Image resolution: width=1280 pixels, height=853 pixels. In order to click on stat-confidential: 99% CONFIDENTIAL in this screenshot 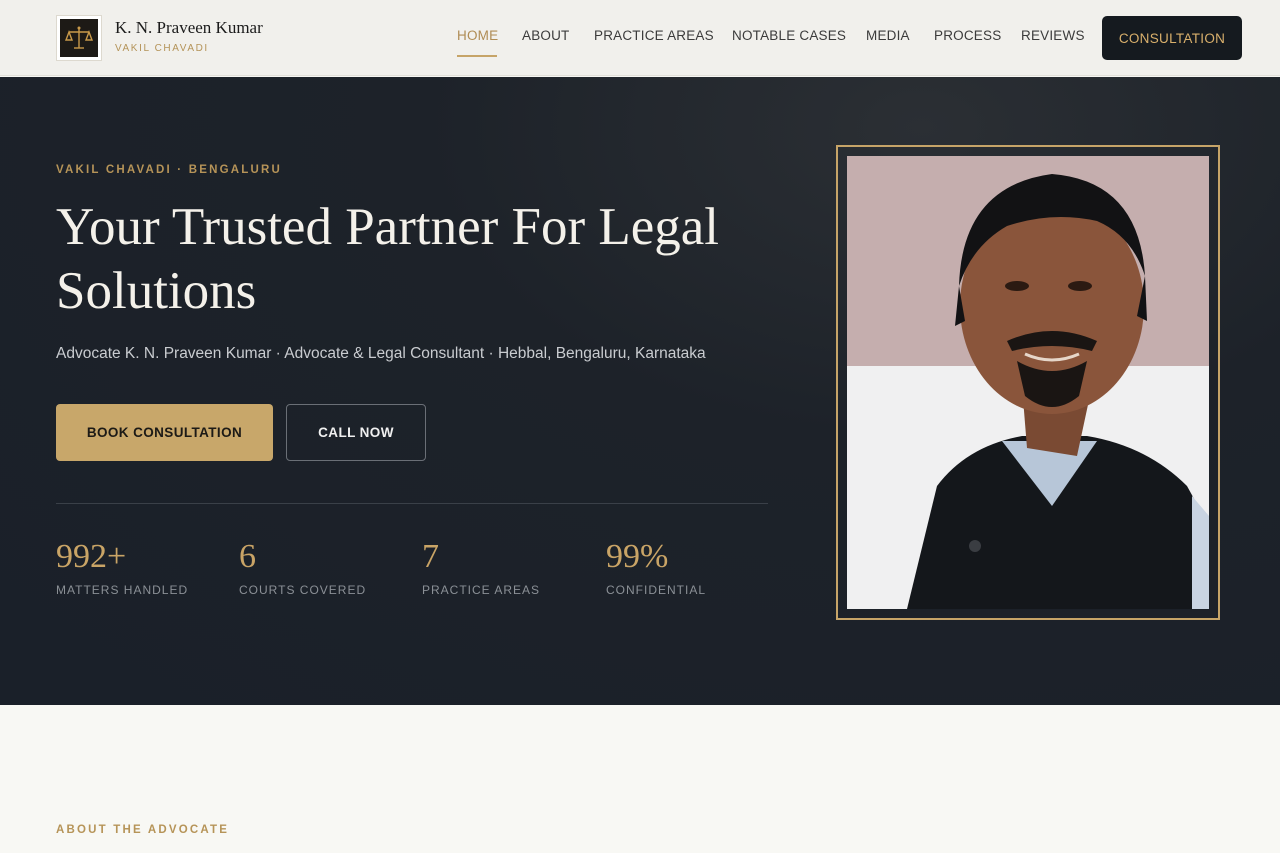, I will do `click(656, 567)`.